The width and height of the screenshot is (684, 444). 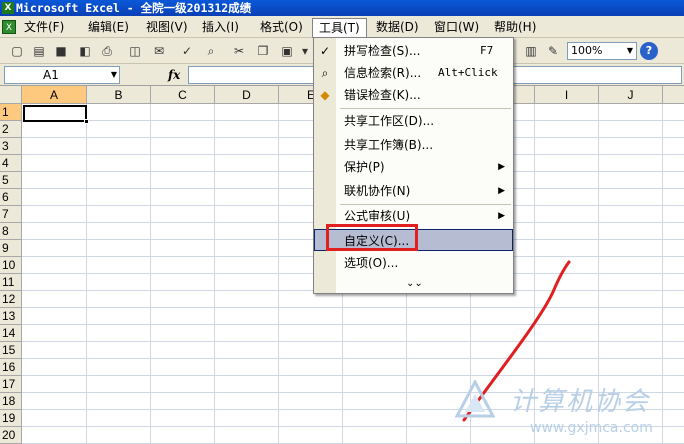 What do you see at coordinates (591, 428) in the screenshot?
I see `watermark-url: www.gxjmca.com` at bounding box center [591, 428].